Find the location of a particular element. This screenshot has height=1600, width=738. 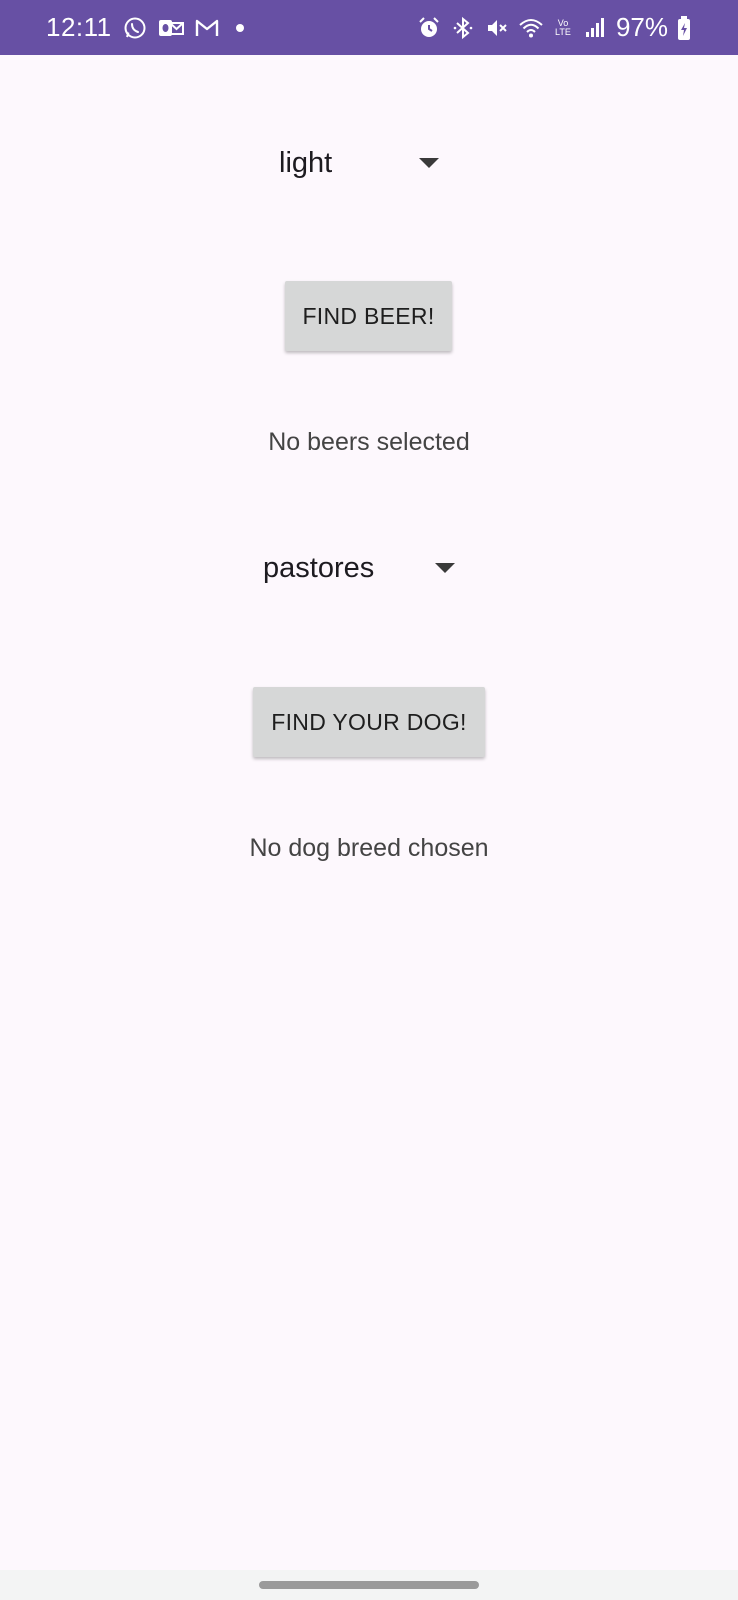

mute-icon is located at coordinates (497, 28).